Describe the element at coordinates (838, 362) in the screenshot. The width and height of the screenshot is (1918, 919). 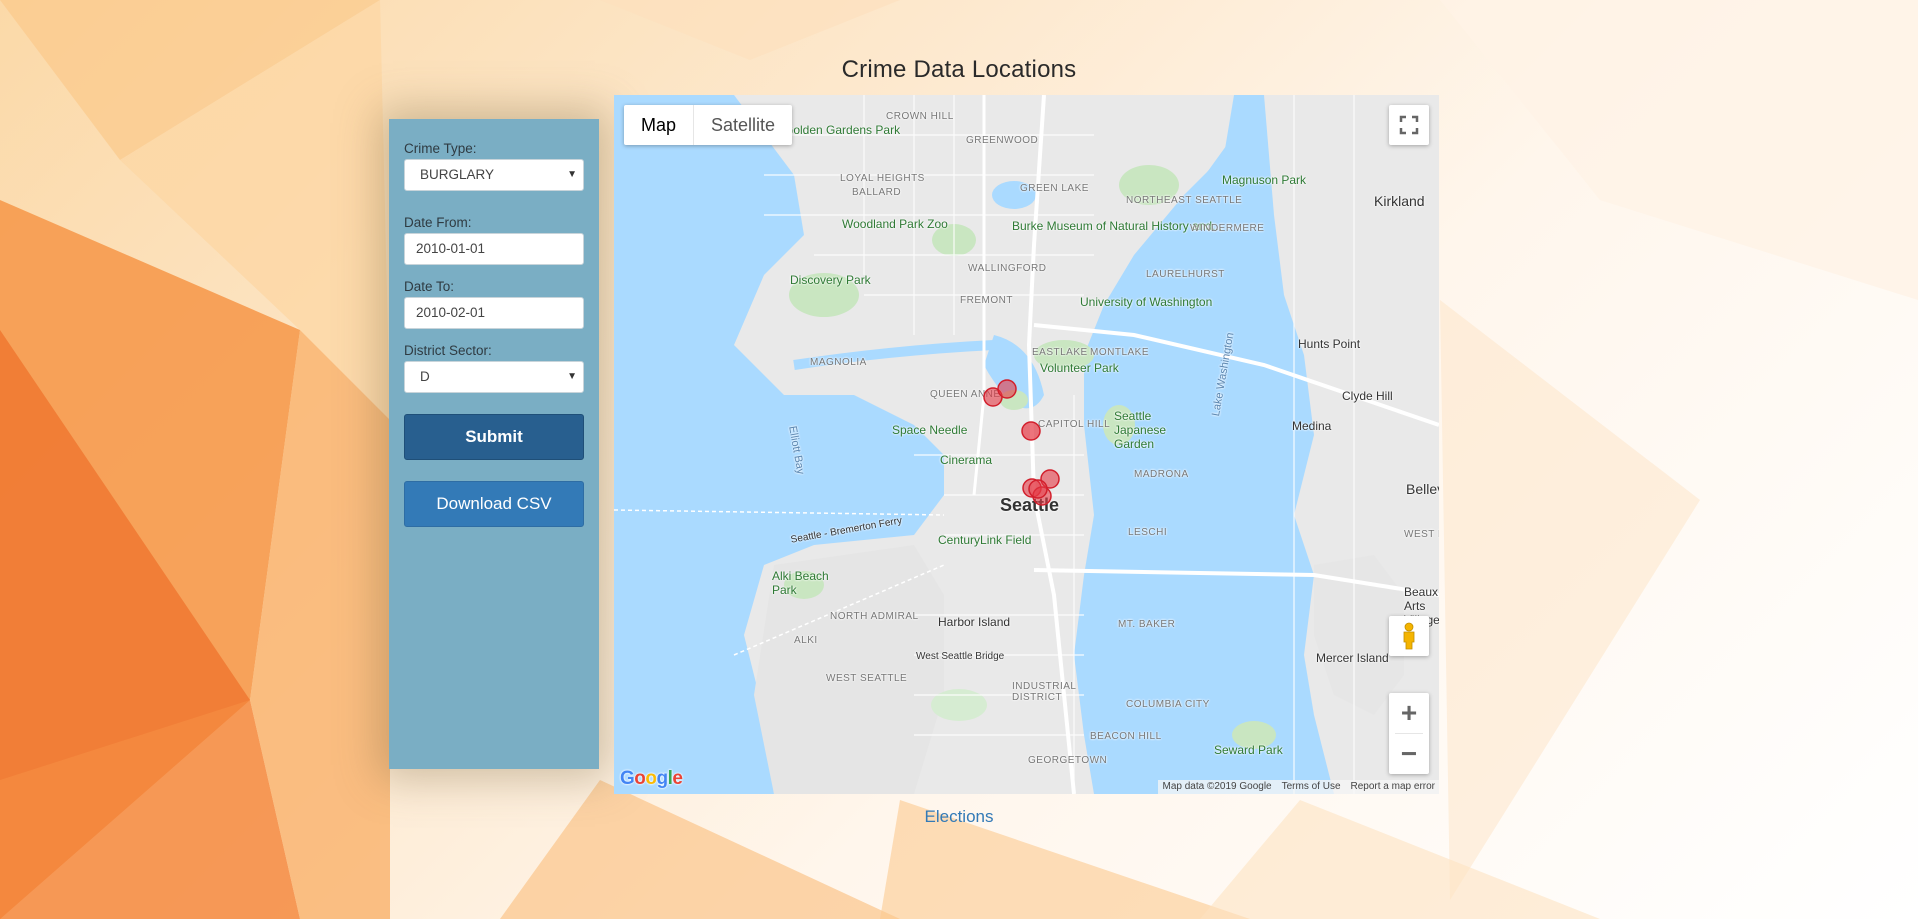
I see `map-label: MAGNOLIA` at that location.